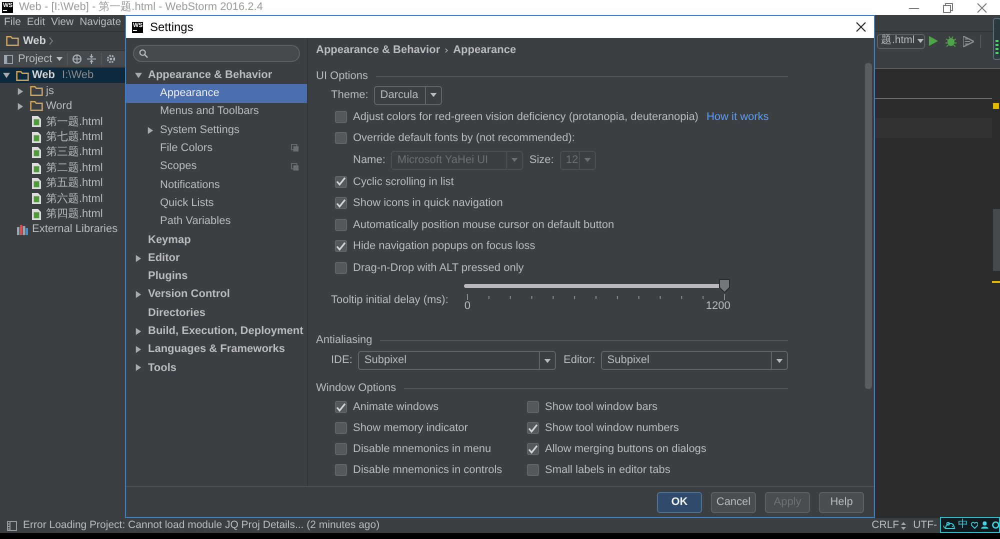  What do you see at coordinates (596, 285) in the screenshot?
I see `slider-track` at bounding box center [596, 285].